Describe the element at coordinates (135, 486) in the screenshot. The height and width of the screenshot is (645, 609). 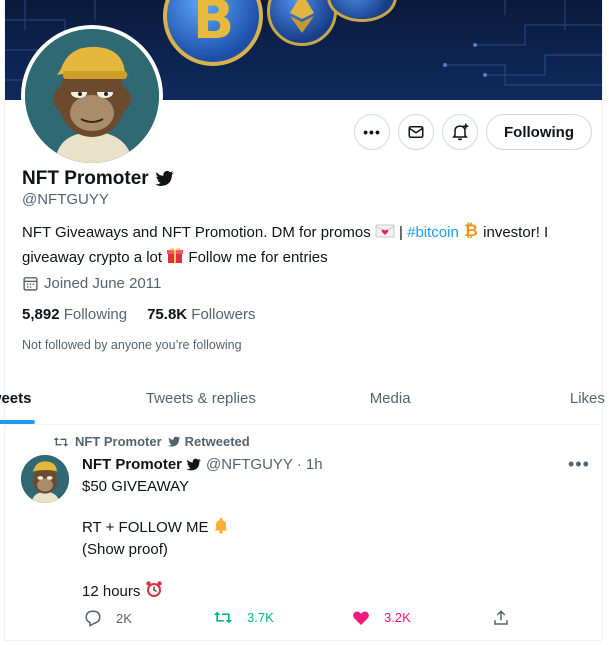
I see `tweet-line: $50 GIVEAWAY` at that location.